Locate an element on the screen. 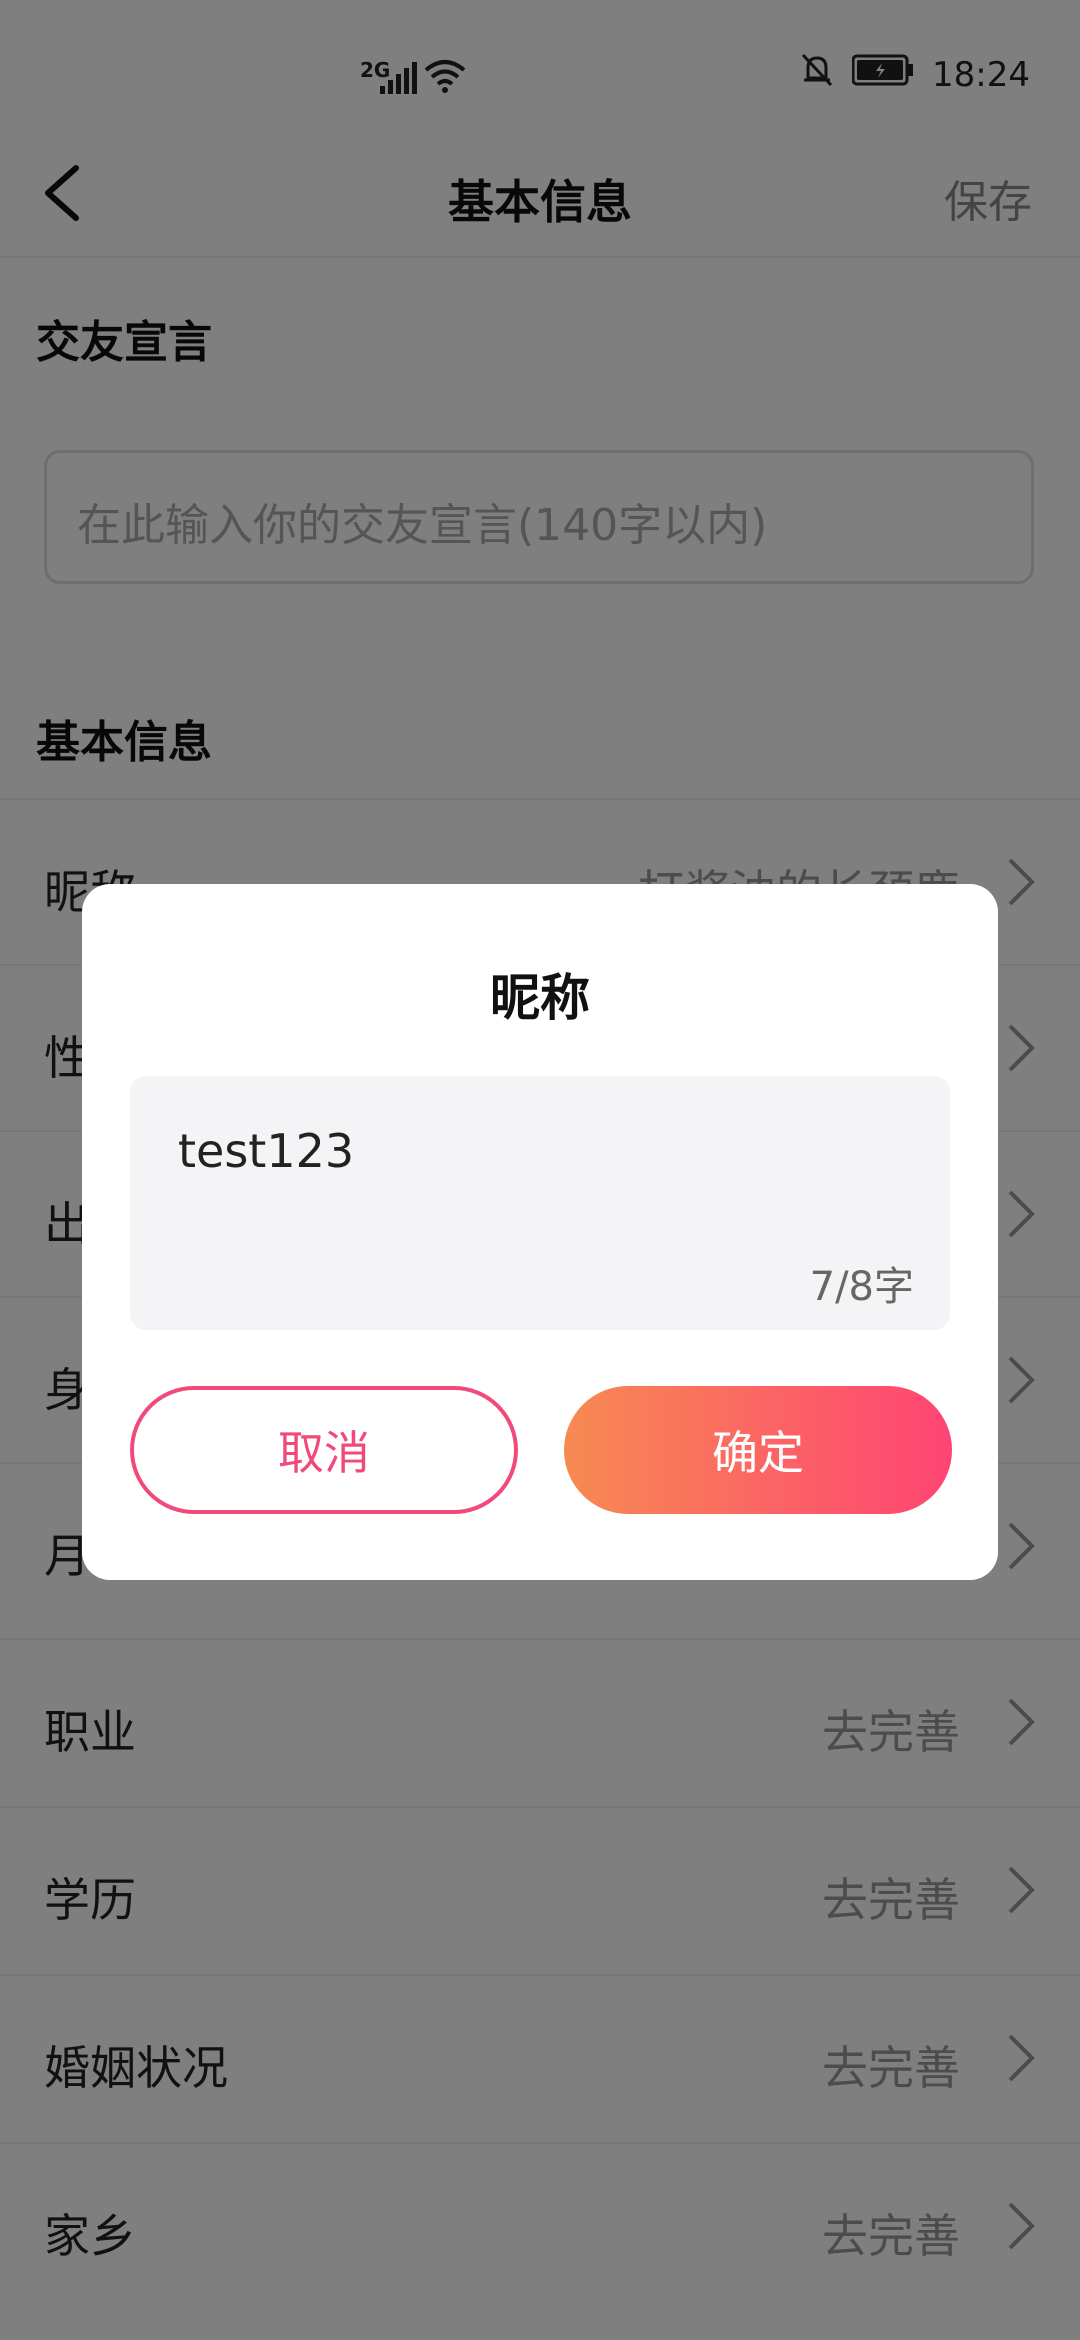 The height and width of the screenshot is (2340, 1080). confirm-button: 确定 is located at coordinates (758, 1450).